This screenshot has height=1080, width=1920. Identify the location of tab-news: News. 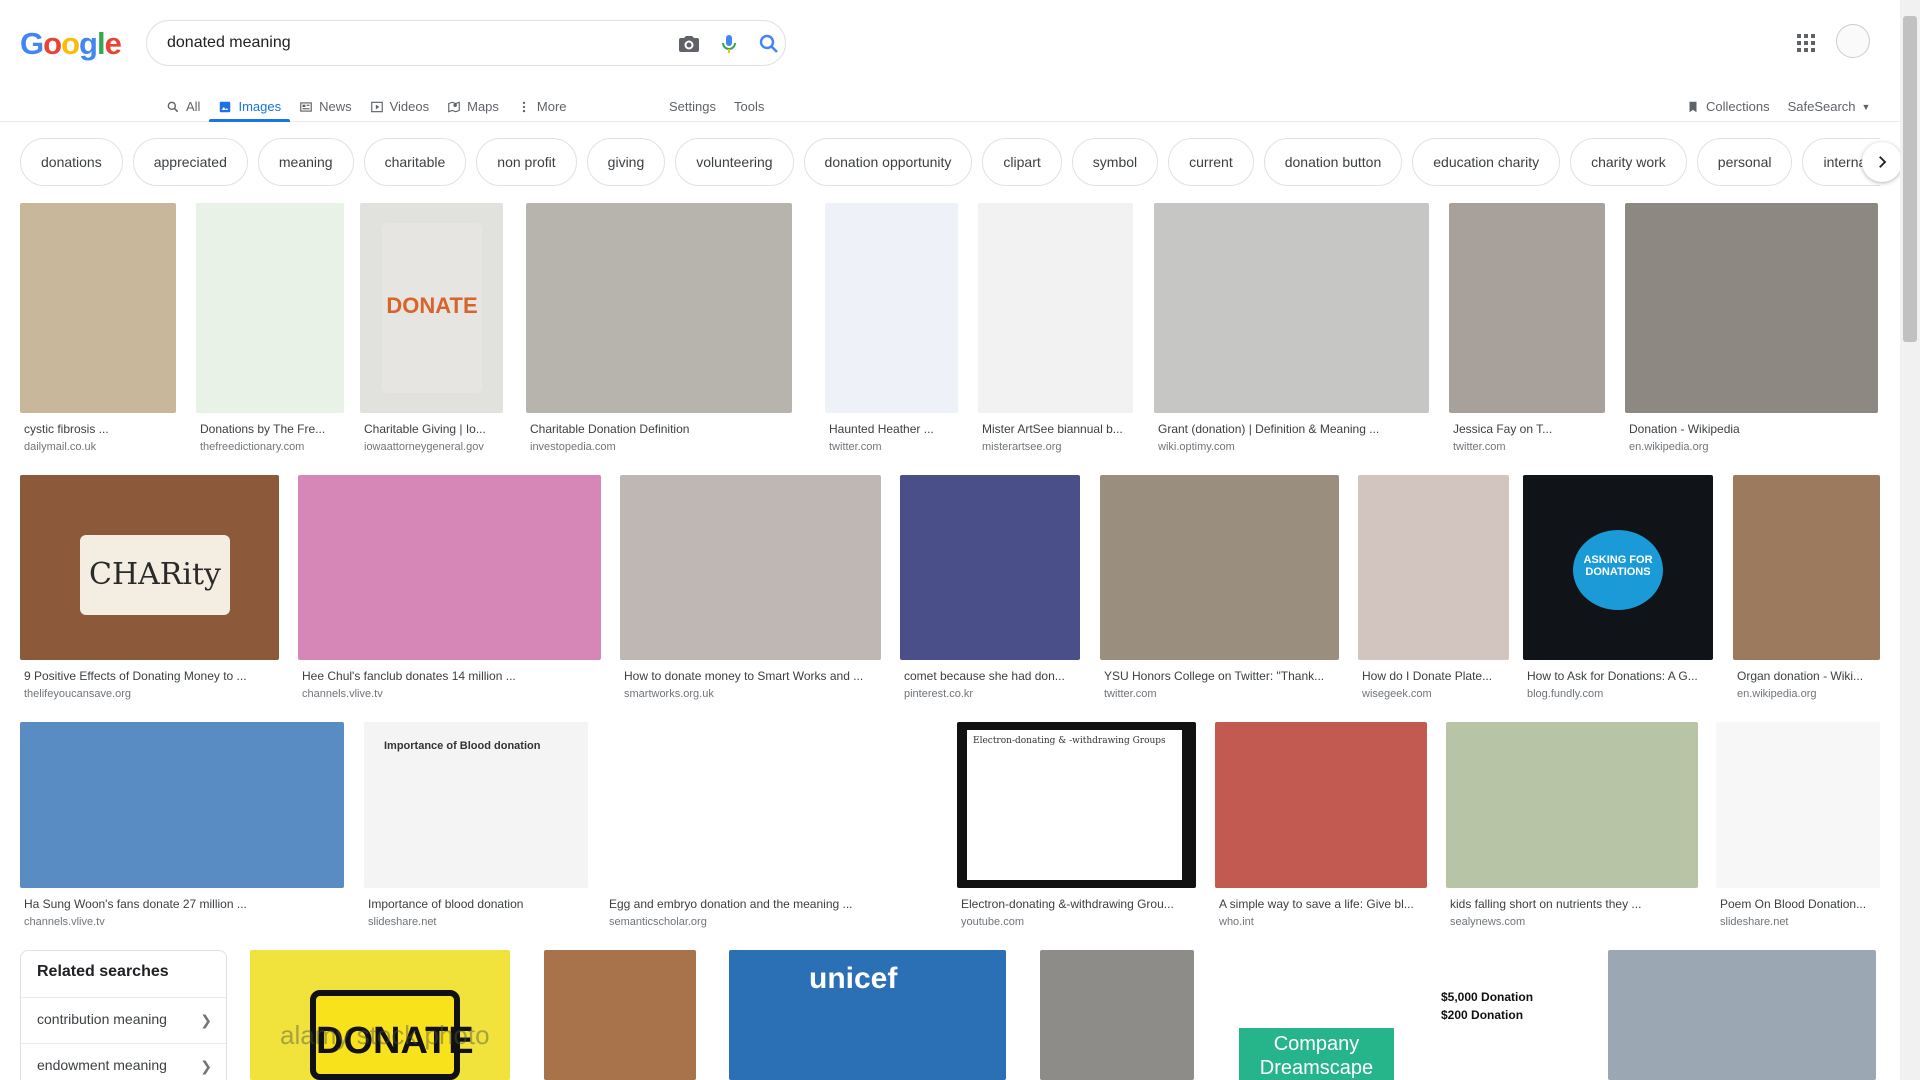
(325, 105).